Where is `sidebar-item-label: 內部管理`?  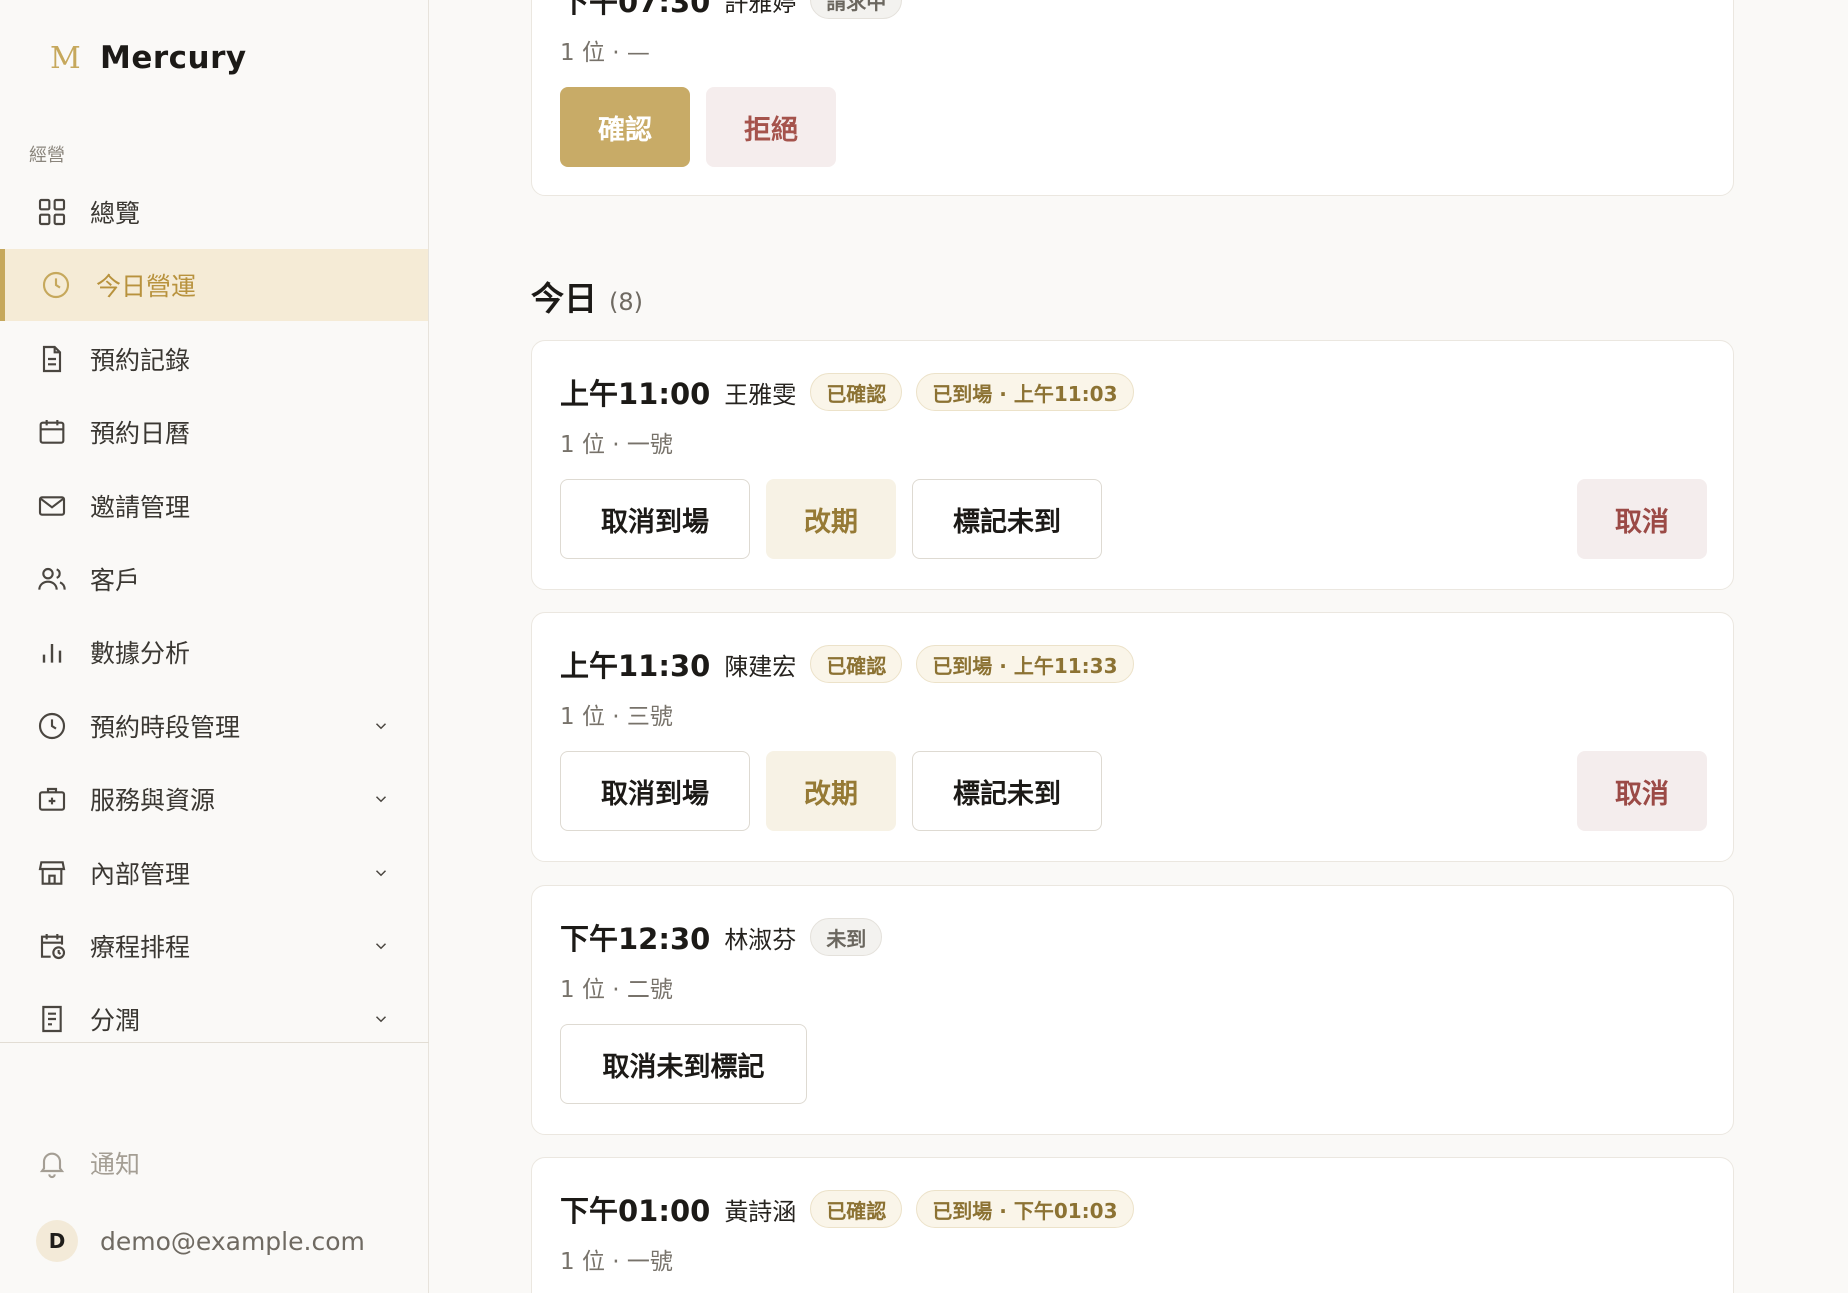 sidebar-item-label: 內部管理 is located at coordinates (140, 874).